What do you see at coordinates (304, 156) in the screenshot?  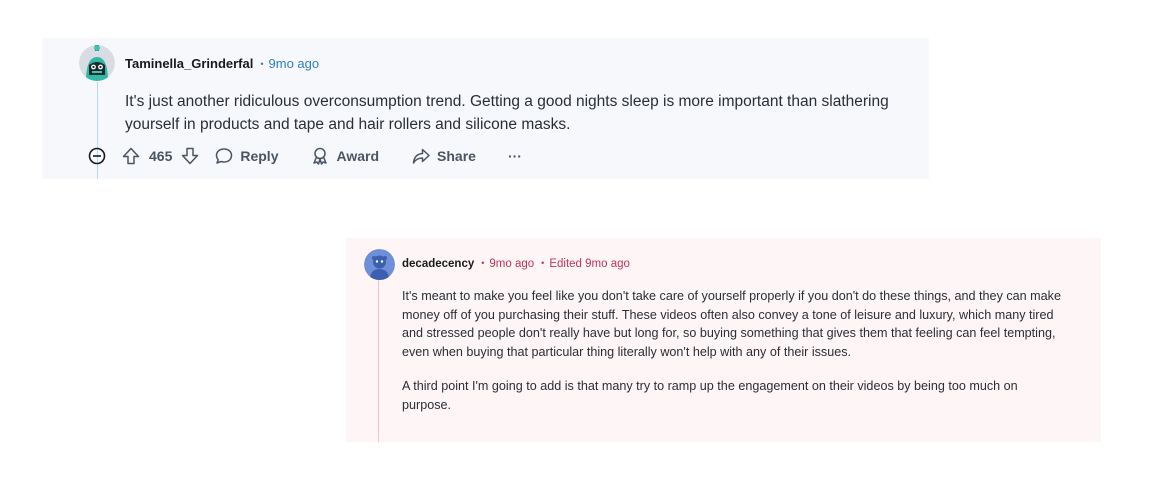 I see `comment-actions: 465 Reply Award Share ···` at bounding box center [304, 156].